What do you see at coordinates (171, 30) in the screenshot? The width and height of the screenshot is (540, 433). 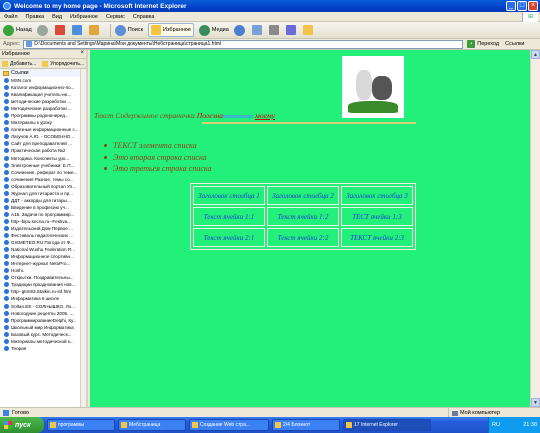 I see `favorites-button: Избранное` at bounding box center [171, 30].